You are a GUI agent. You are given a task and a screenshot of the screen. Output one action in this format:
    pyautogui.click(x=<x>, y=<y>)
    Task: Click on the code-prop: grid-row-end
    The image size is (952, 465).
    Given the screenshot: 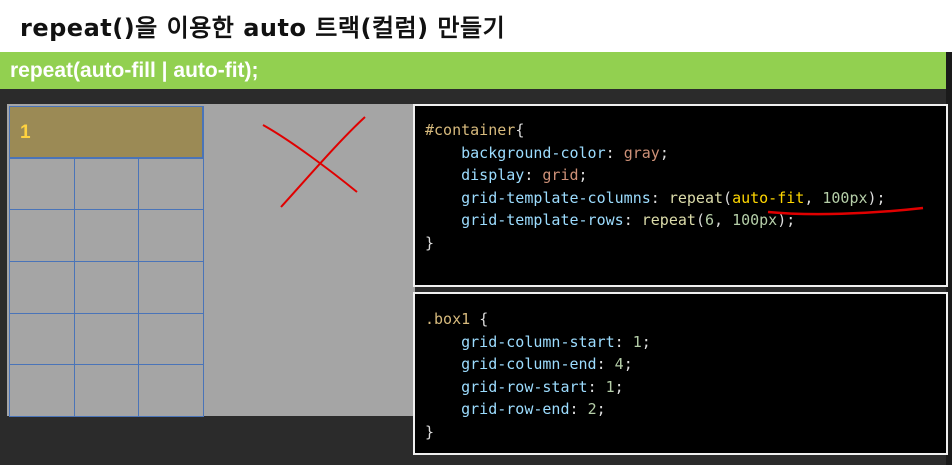 What is the action you would take?
    pyautogui.click(x=515, y=409)
    